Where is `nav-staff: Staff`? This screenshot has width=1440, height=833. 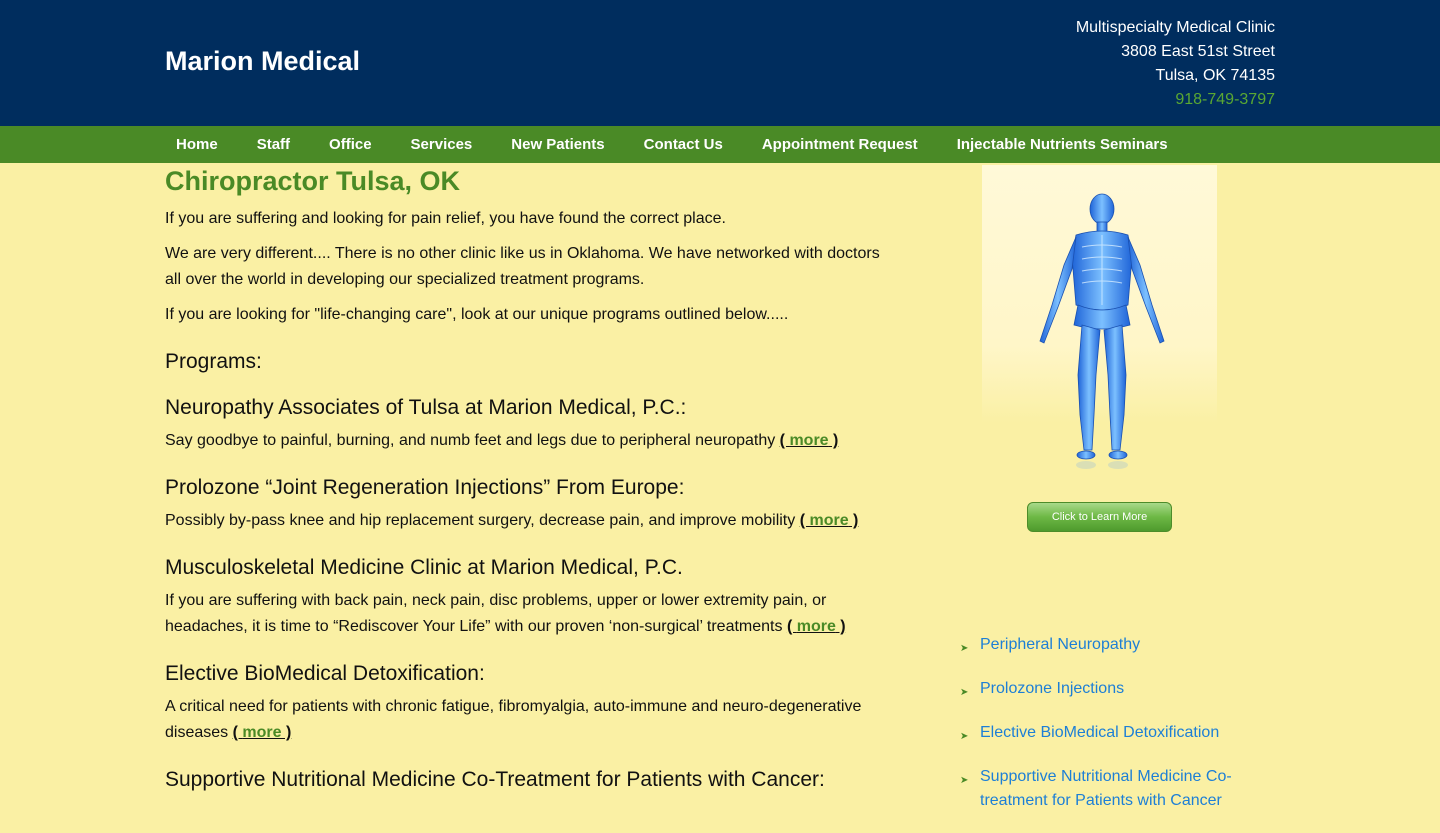
nav-staff: Staff is located at coordinates (273, 144).